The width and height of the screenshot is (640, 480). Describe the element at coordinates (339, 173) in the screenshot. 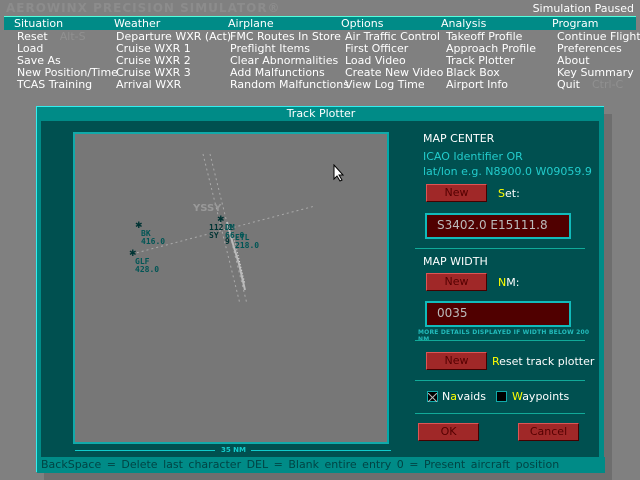

I see `mouse-cursor-icon` at that location.